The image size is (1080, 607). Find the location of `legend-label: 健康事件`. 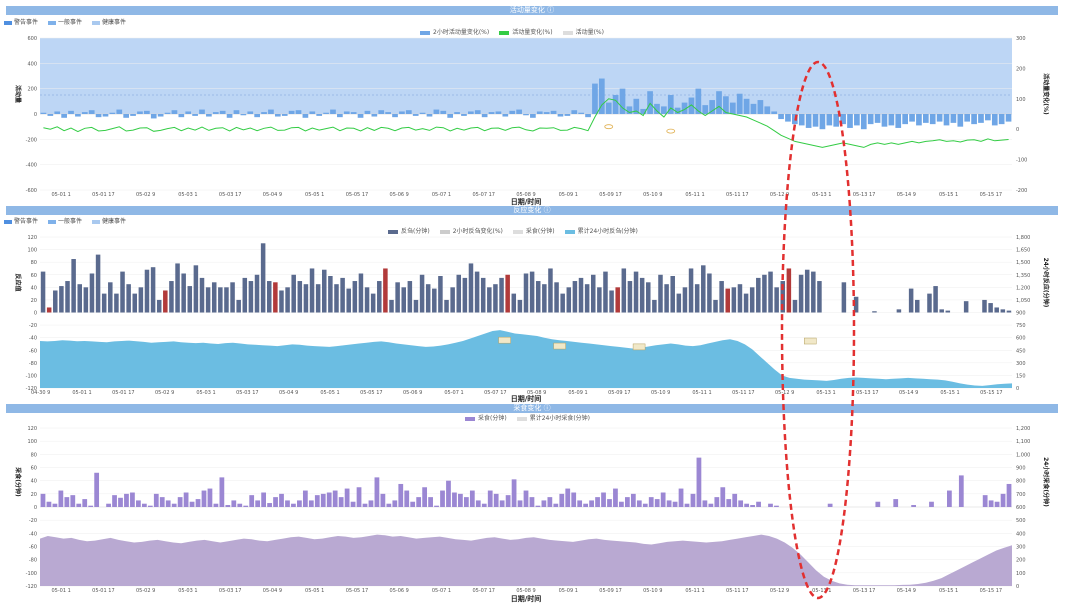

legend-label: 健康事件 is located at coordinates (114, 221).